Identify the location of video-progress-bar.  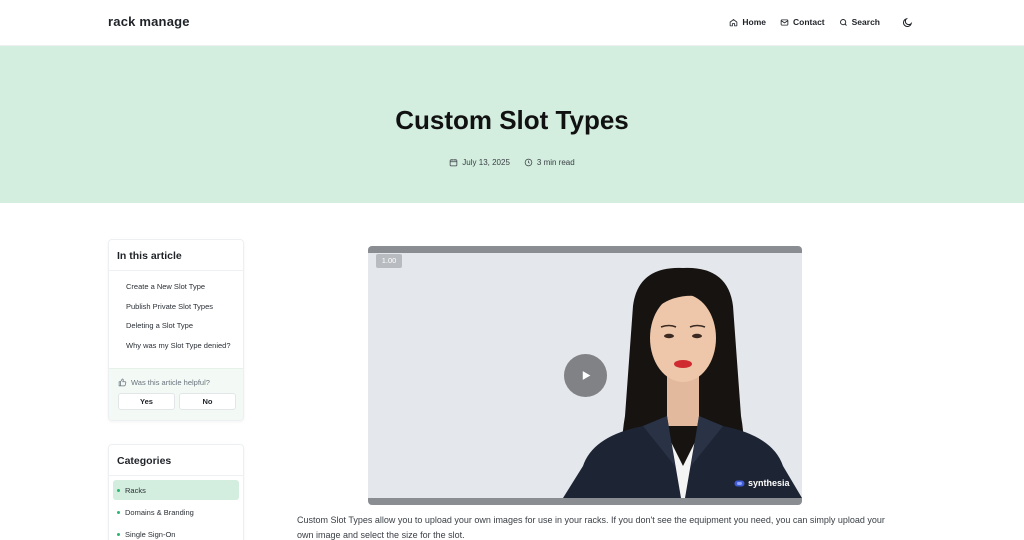
(585, 501).